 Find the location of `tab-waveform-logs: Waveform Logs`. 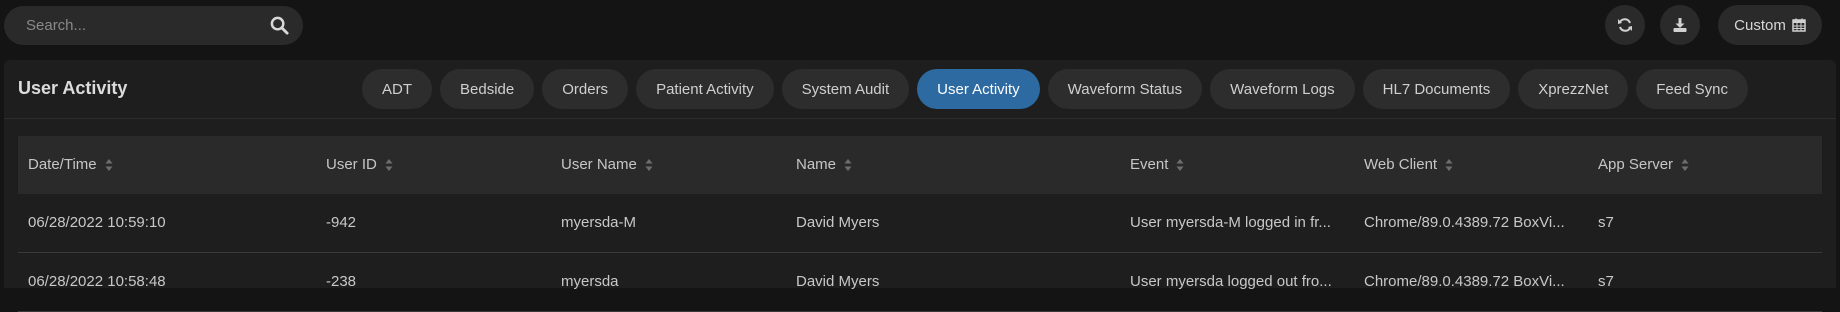

tab-waveform-logs: Waveform Logs is located at coordinates (1282, 89).